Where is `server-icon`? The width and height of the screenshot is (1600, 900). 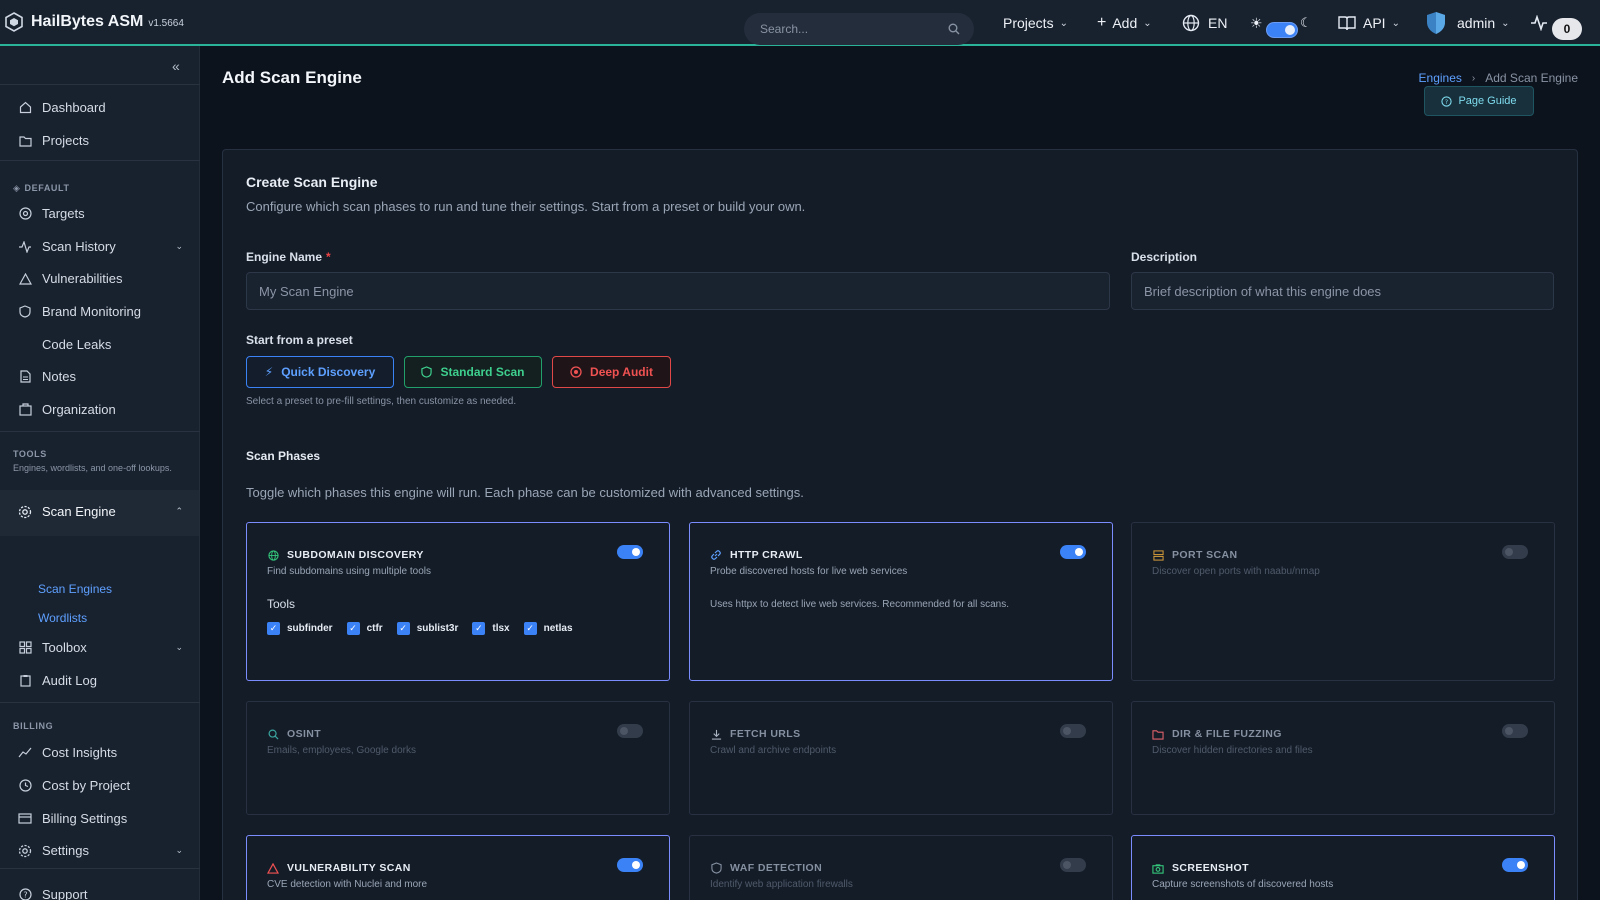
server-icon is located at coordinates (1158, 555).